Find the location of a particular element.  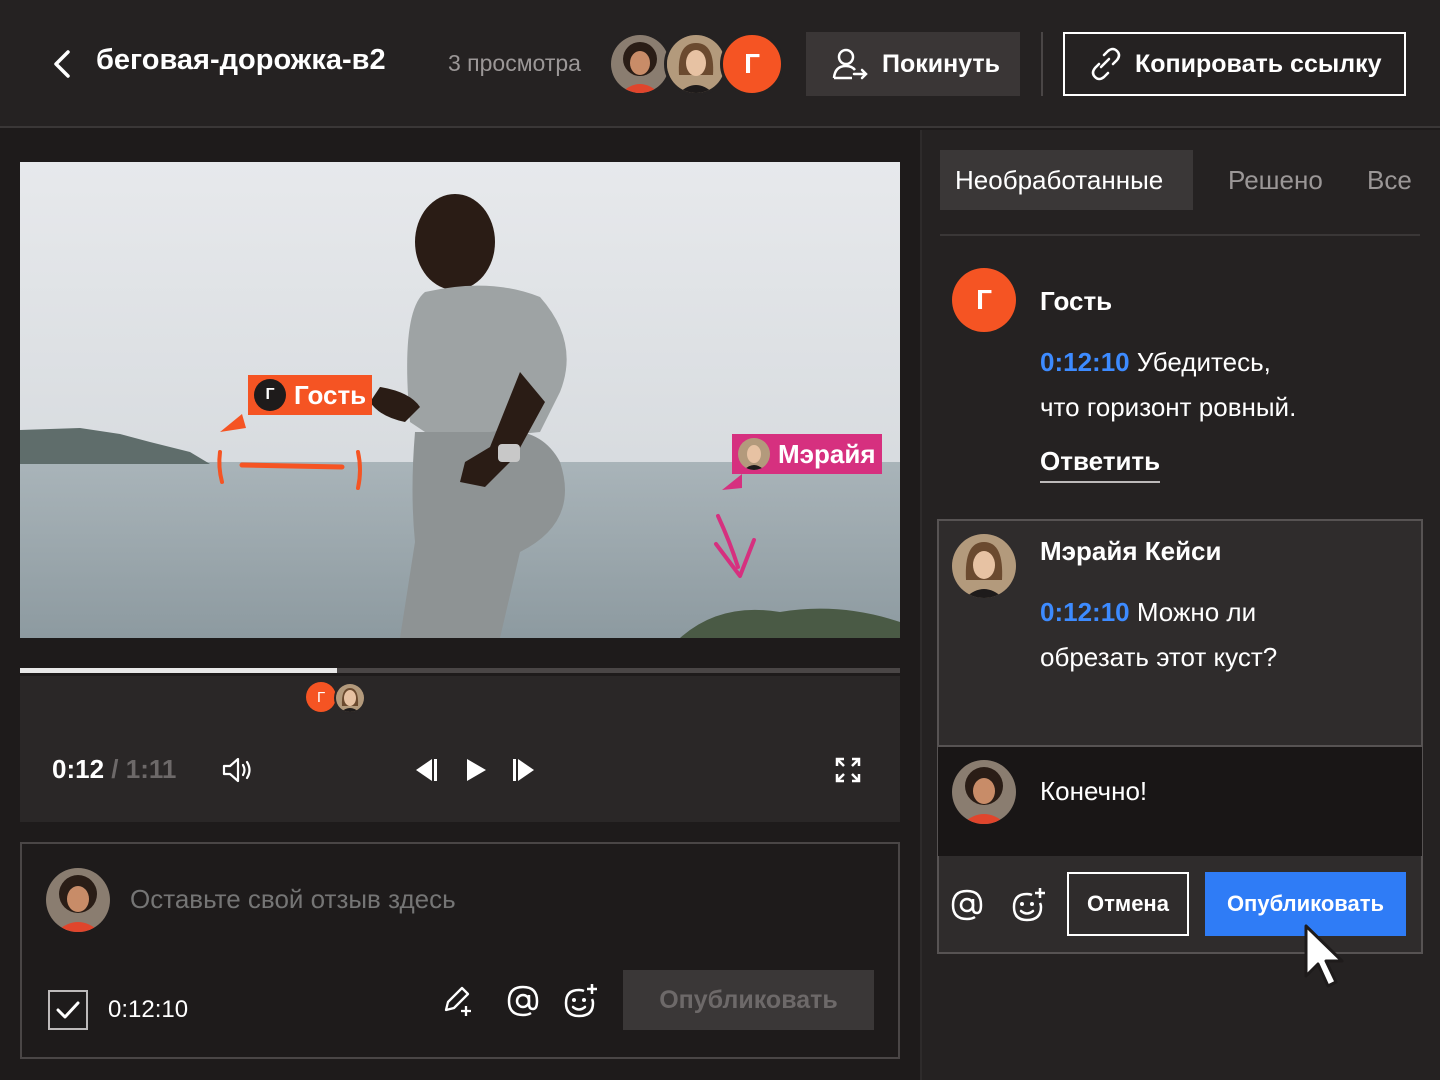

timestamp-checkbox is located at coordinates (68, 1010).